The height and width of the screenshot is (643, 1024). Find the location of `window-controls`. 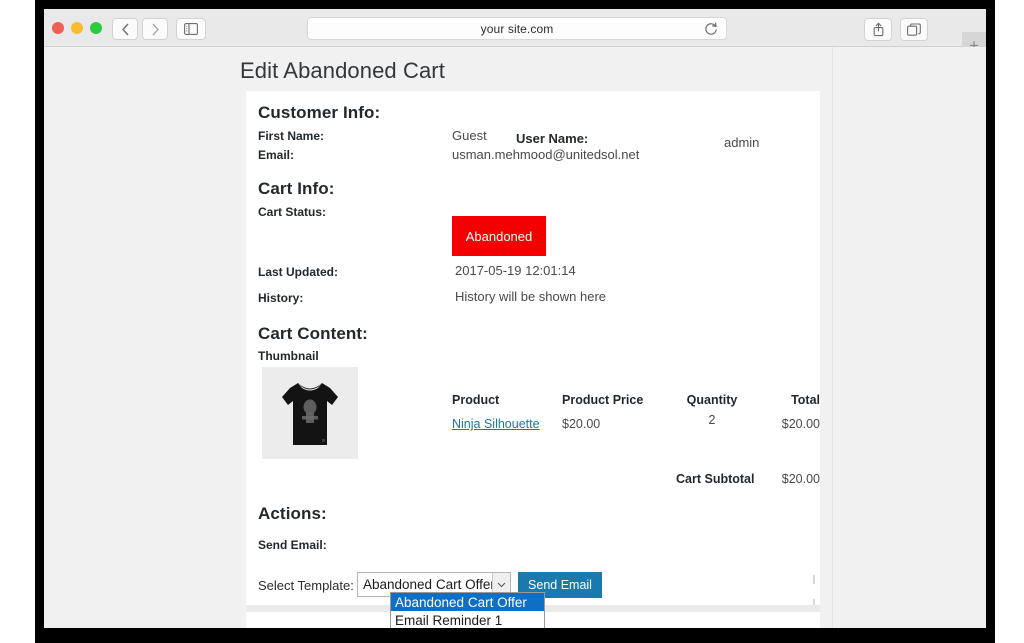

window-controls is located at coordinates (77, 28).